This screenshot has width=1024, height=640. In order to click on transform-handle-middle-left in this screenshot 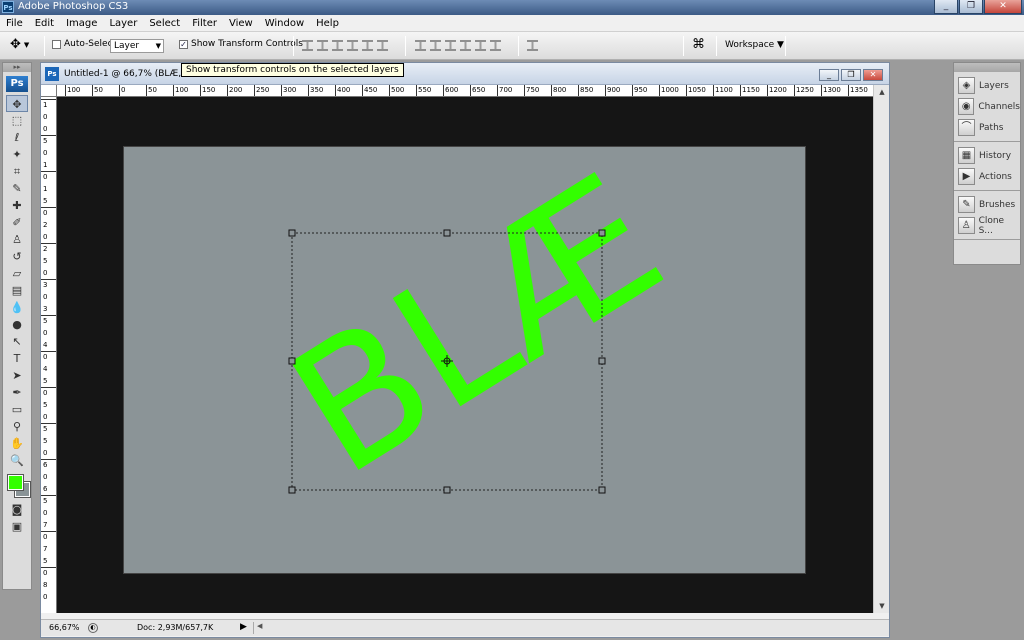, I will do `click(292, 361)`.